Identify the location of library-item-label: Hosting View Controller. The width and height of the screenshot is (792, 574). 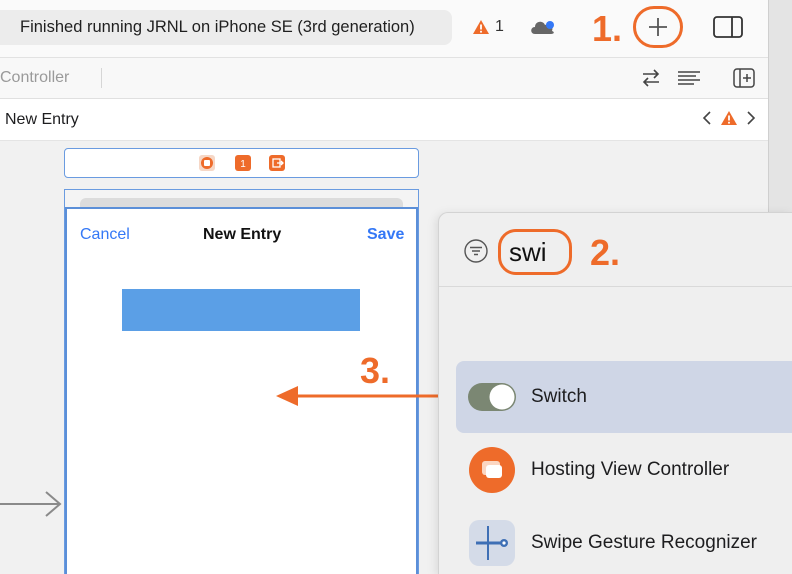
(630, 469).